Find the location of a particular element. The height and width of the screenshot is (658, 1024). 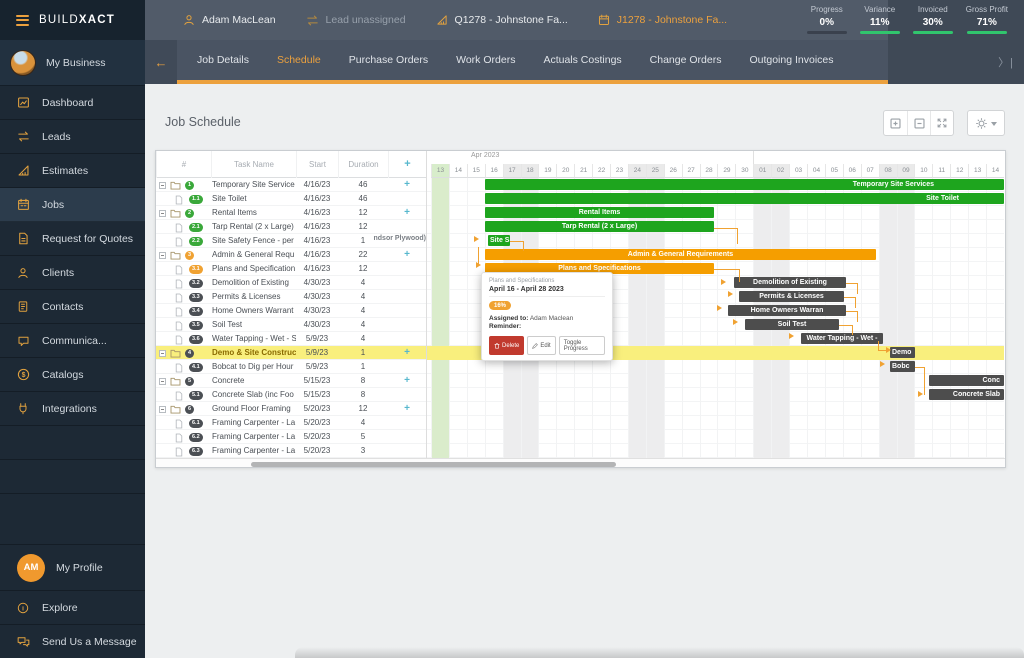

back-arrow-button: ← is located at coordinates (161, 62).